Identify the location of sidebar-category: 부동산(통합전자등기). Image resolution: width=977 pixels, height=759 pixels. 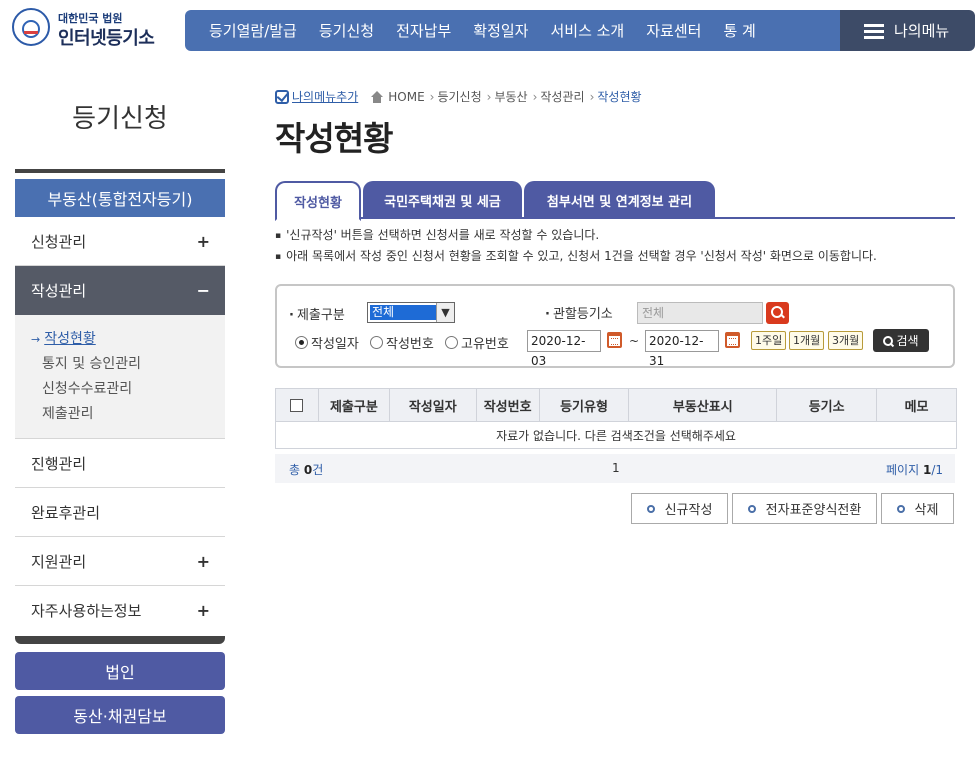
(120, 198).